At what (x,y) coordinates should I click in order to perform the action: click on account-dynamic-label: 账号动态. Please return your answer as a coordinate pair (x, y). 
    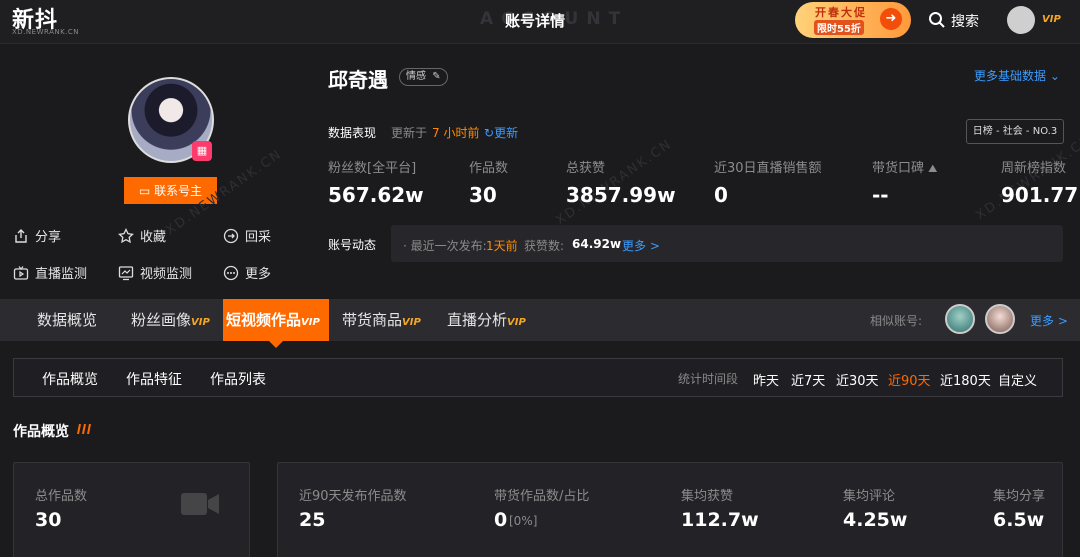
    Looking at the image, I should click on (352, 245).